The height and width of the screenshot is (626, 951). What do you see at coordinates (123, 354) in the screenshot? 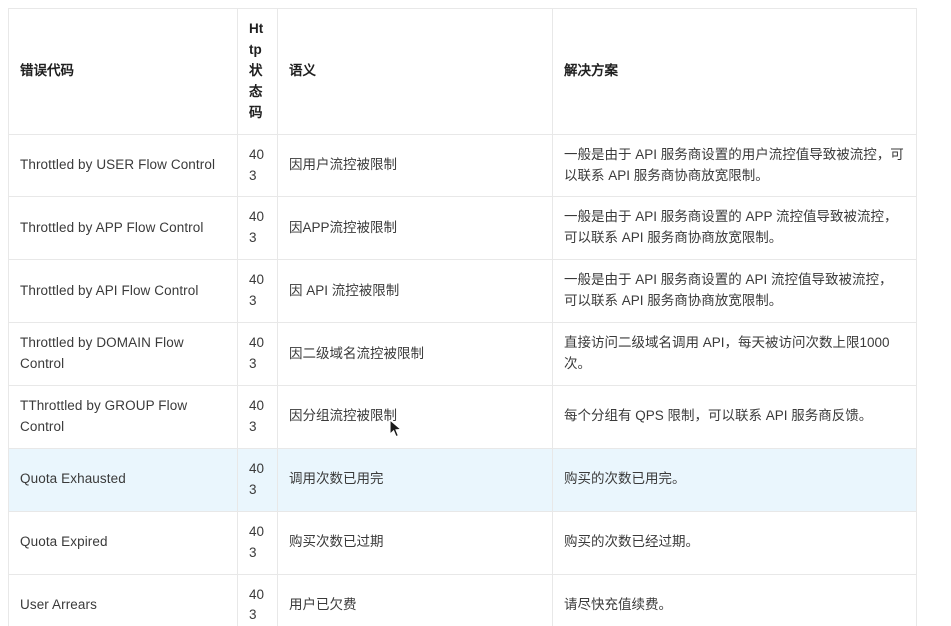
I see `cell-error-code: Throttled by DOMAIN Flow Control` at bounding box center [123, 354].